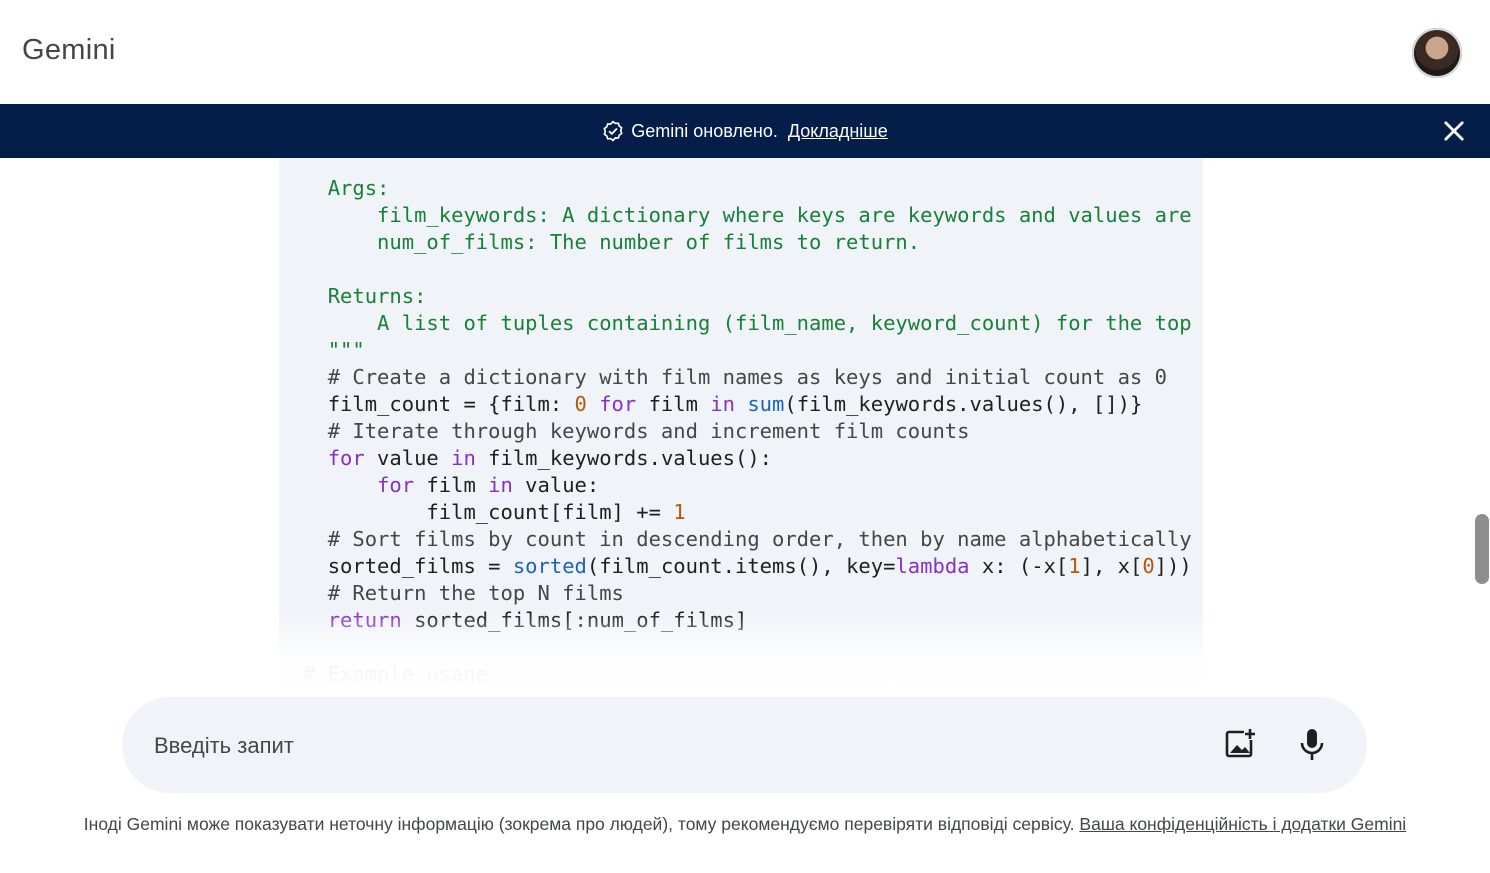 The height and width of the screenshot is (873, 1490). Describe the element at coordinates (1437, 53) in the screenshot. I see `account-avatar` at that location.